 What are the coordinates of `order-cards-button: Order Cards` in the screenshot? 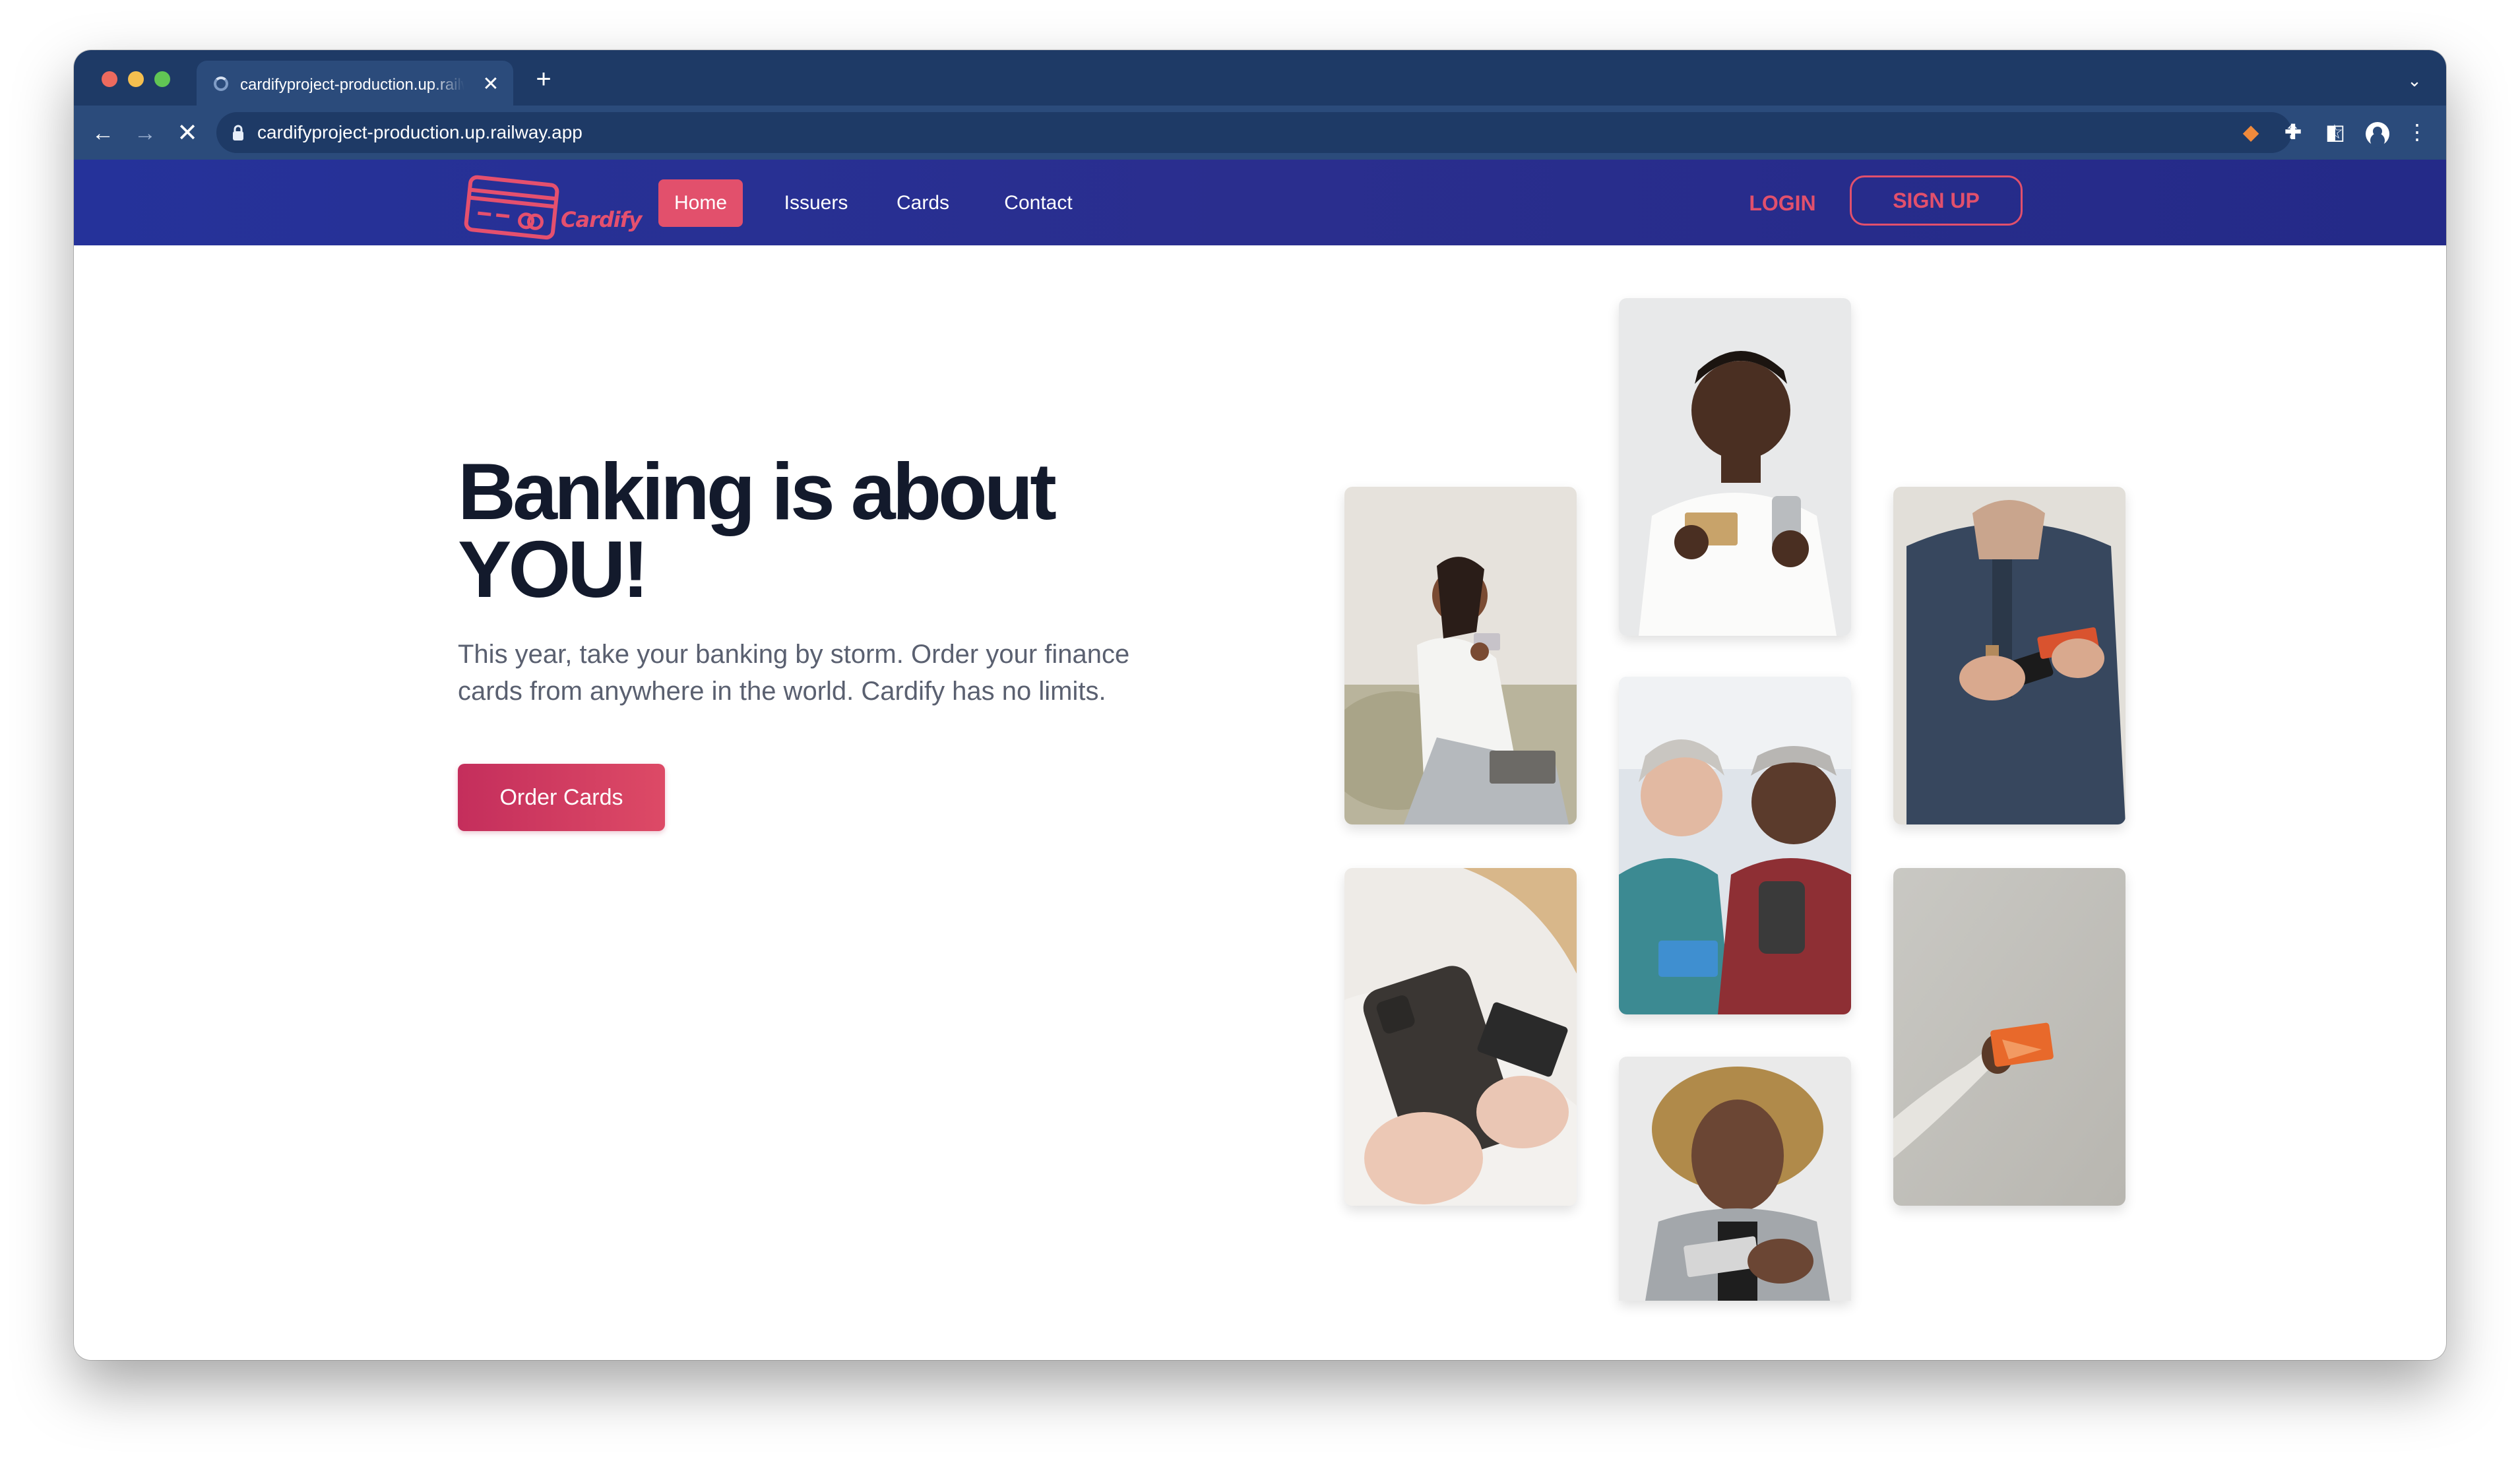 It's located at (561, 798).